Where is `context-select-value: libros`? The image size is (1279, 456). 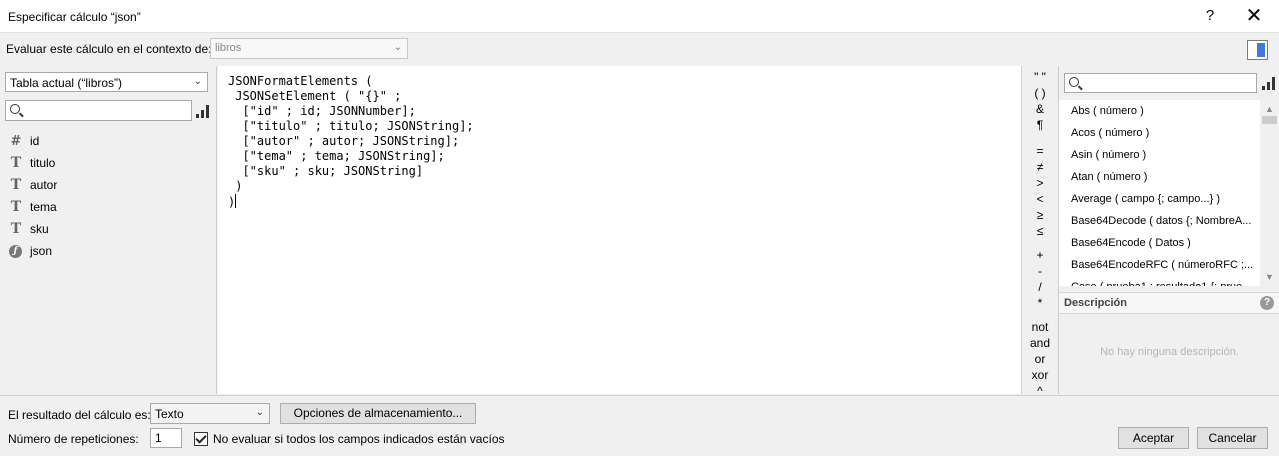 context-select-value: libros is located at coordinates (228, 48).